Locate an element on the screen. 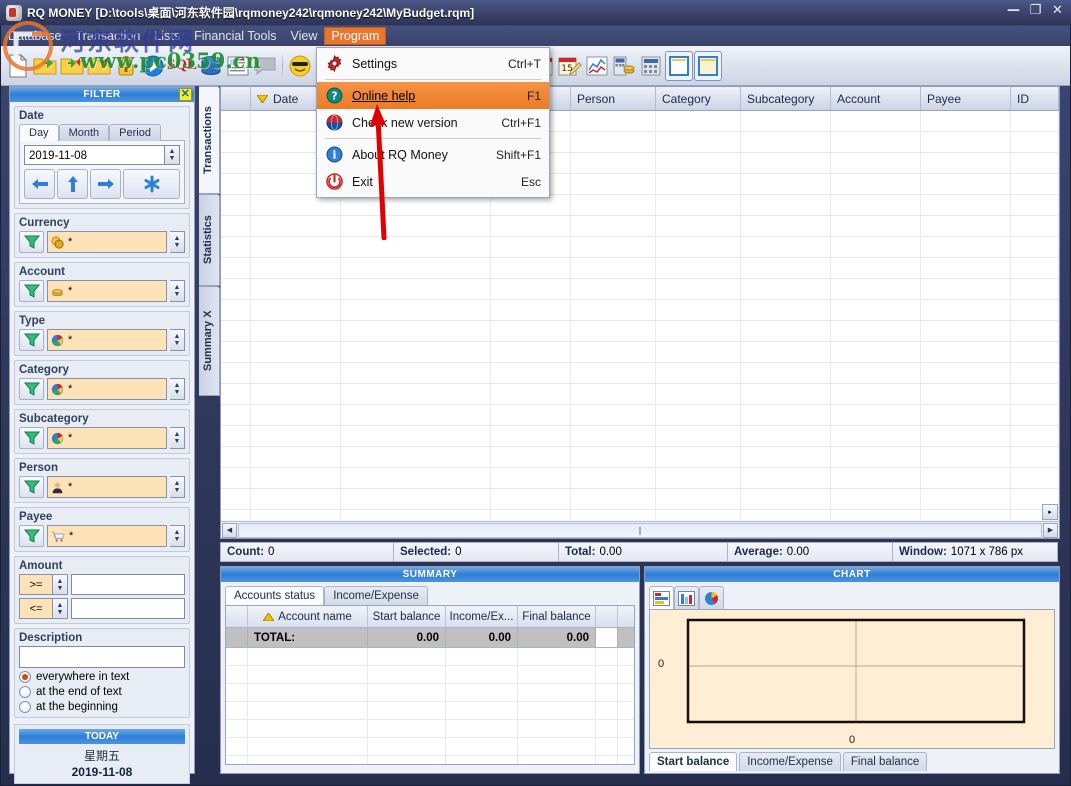  radio-end-icon is located at coordinates (25, 692).